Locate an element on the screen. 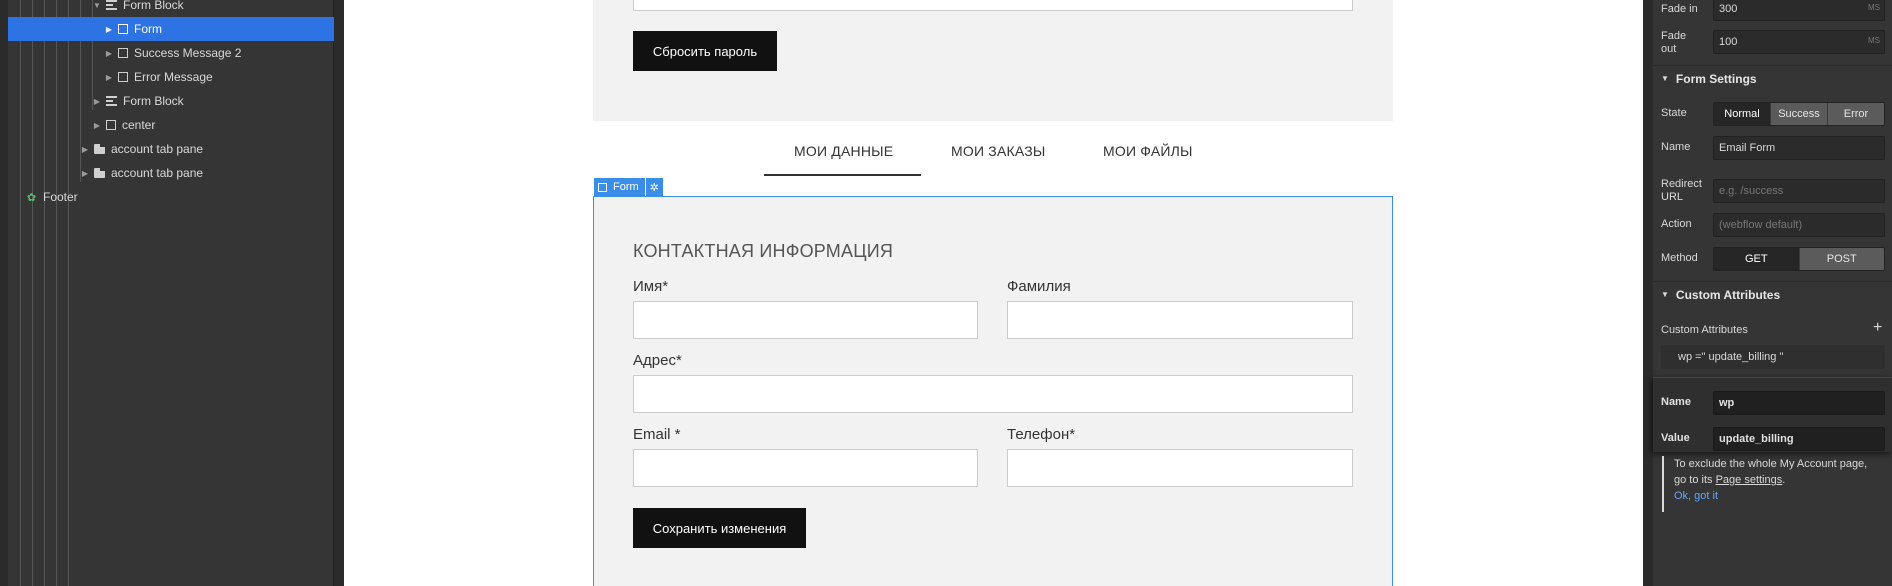 This screenshot has width=1892, height=586. panel-gutter is located at coordinates (1648, 293).